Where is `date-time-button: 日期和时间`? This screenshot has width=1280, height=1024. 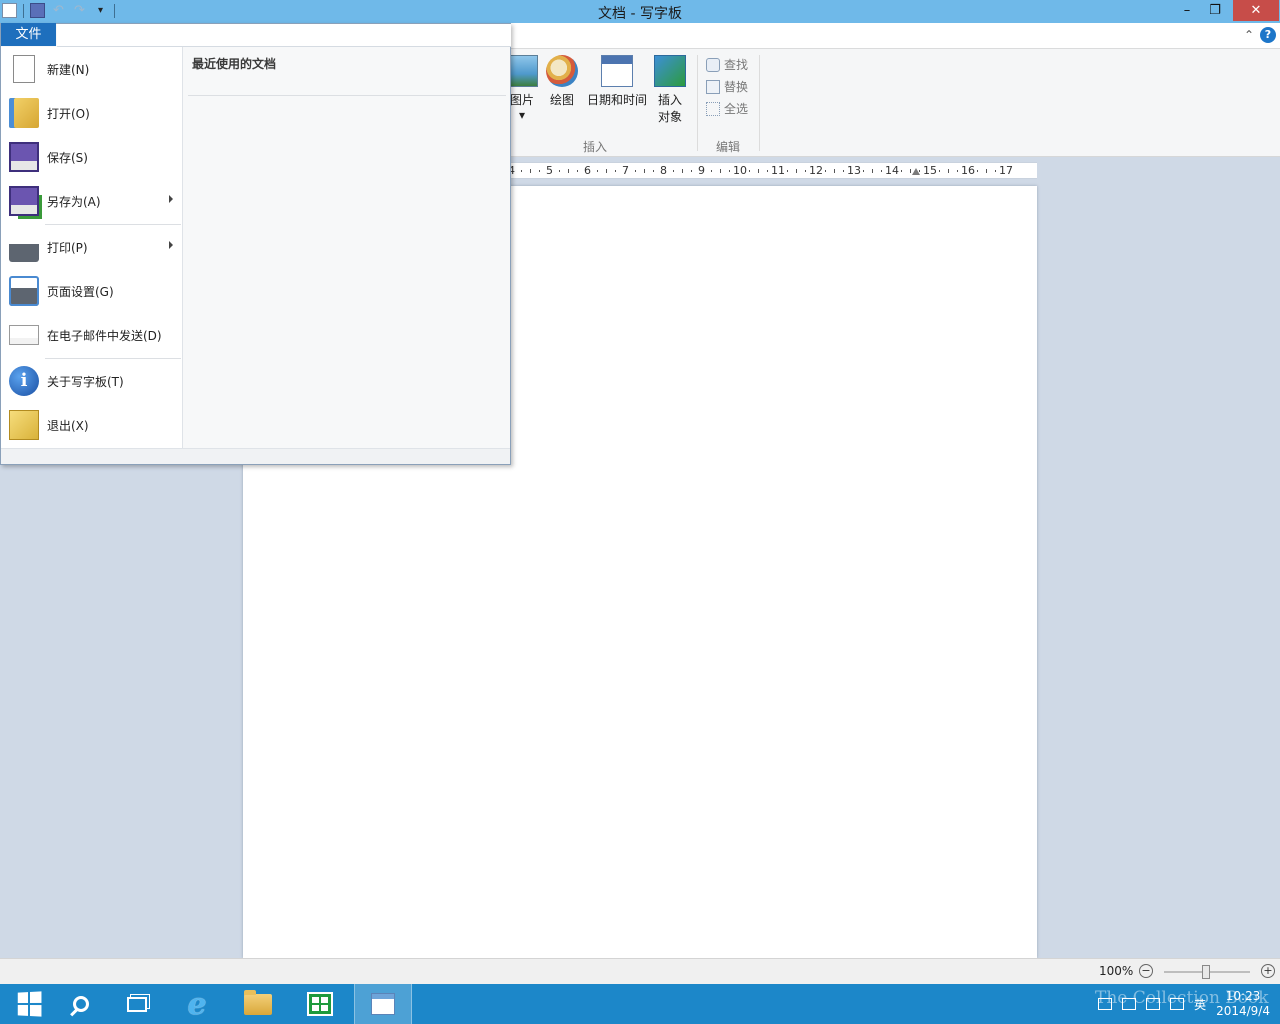 date-time-button: 日期和时间 is located at coordinates (617, 81).